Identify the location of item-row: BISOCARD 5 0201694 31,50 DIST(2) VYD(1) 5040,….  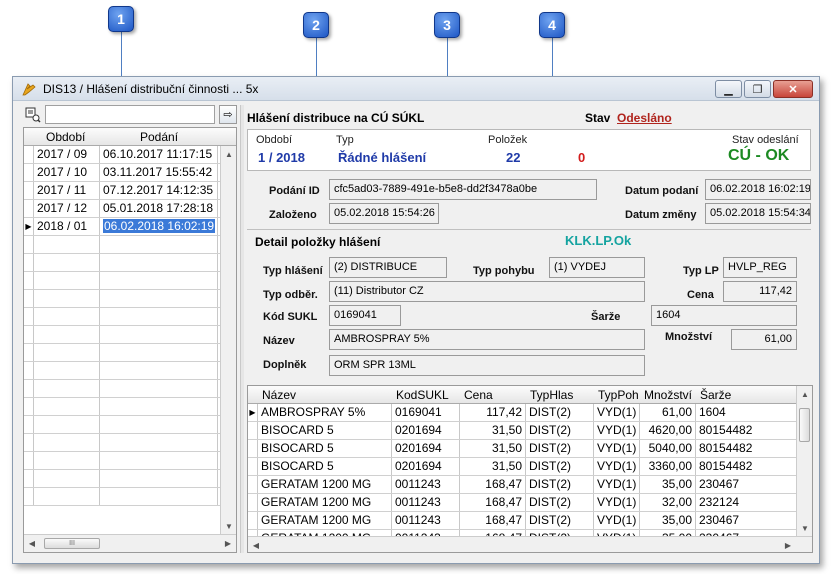
(523, 449).